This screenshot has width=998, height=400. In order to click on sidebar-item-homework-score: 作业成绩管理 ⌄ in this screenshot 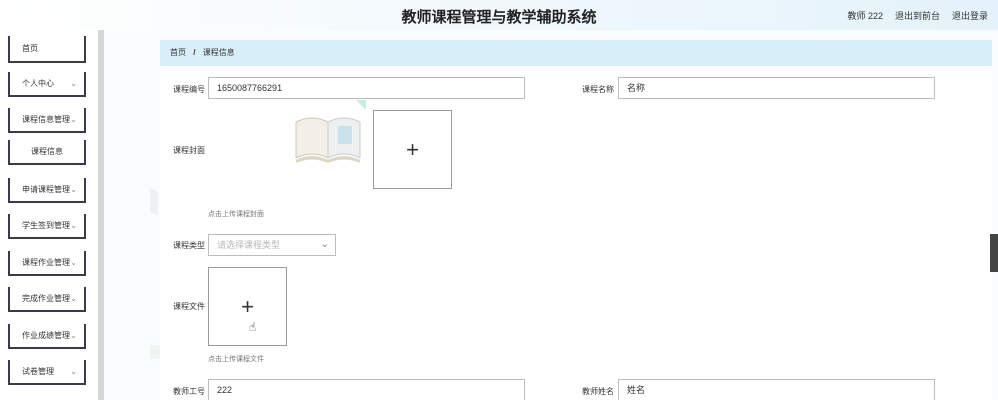, I will do `click(47, 336)`.